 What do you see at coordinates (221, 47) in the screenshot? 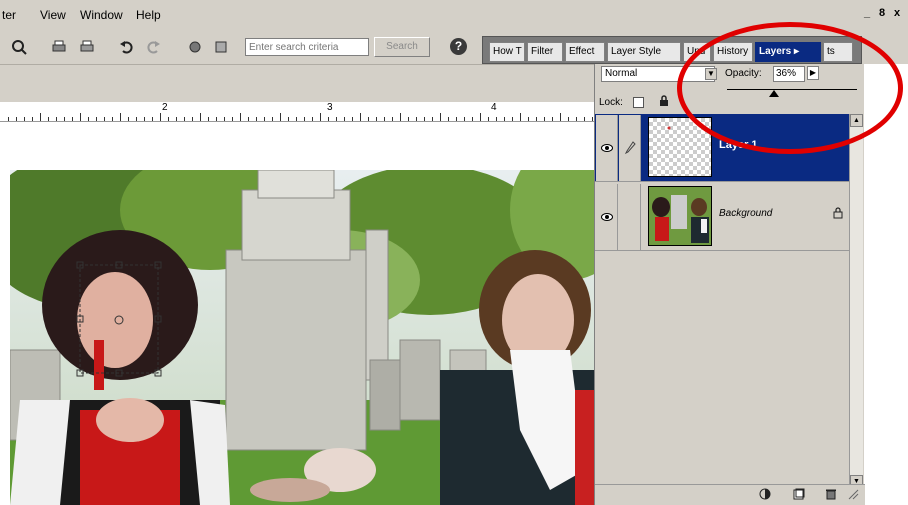
I see `step-forward-icon` at bounding box center [221, 47].